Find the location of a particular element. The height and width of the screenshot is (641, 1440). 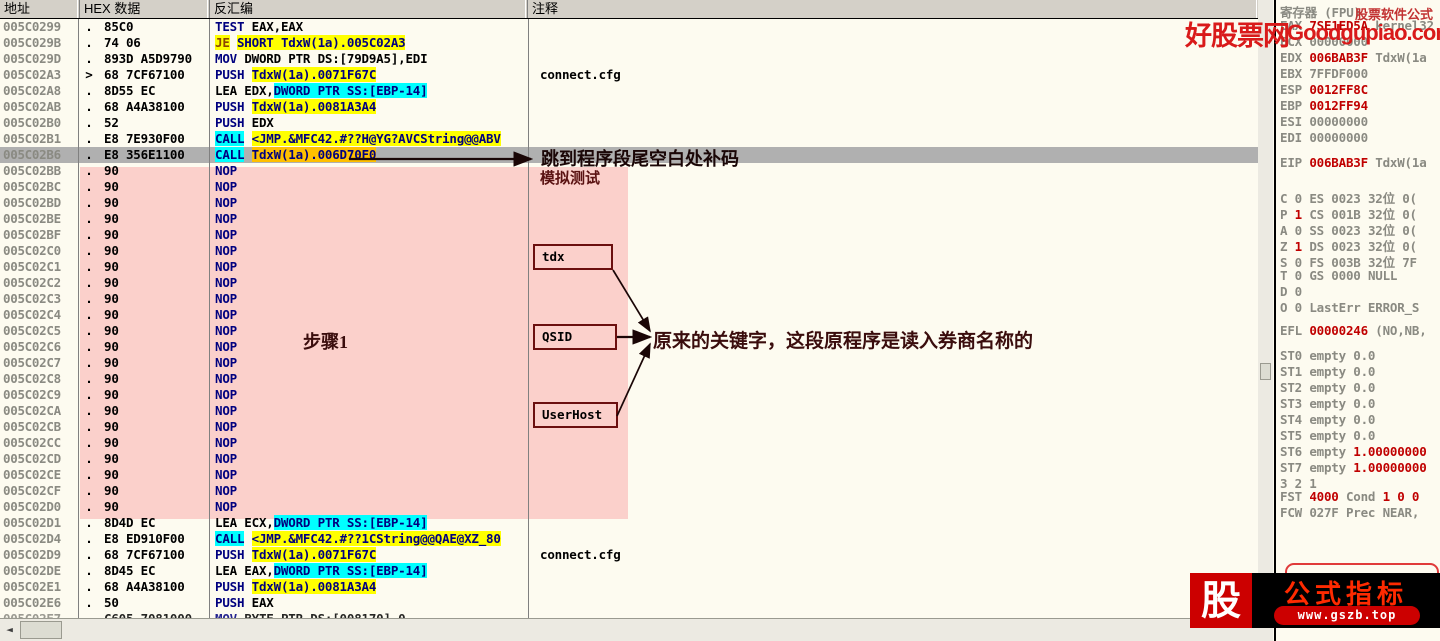

hscroll-thumb is located at coordinates (41, 630).